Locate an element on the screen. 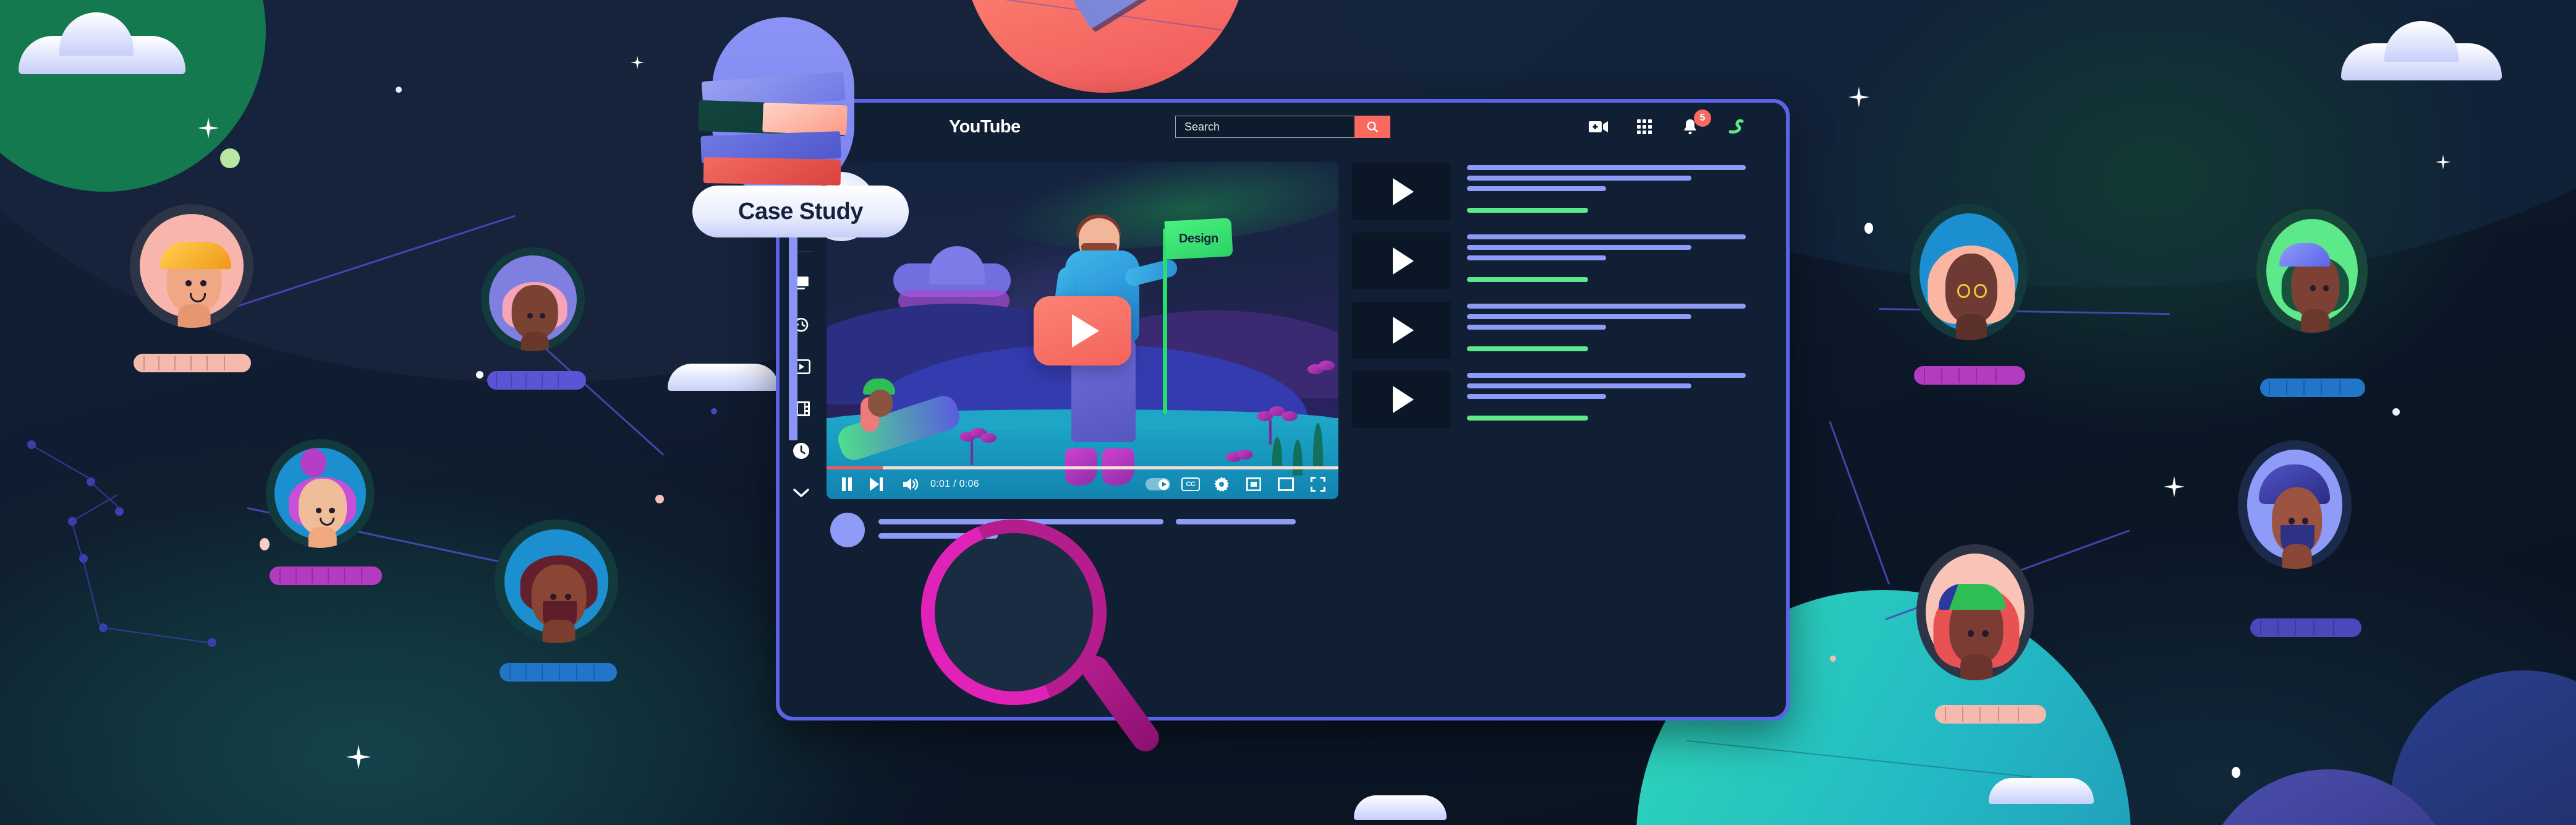 The width and height of the screenshot is (2576, 825). design-flag: Design is located at coordinates (1198, 239).